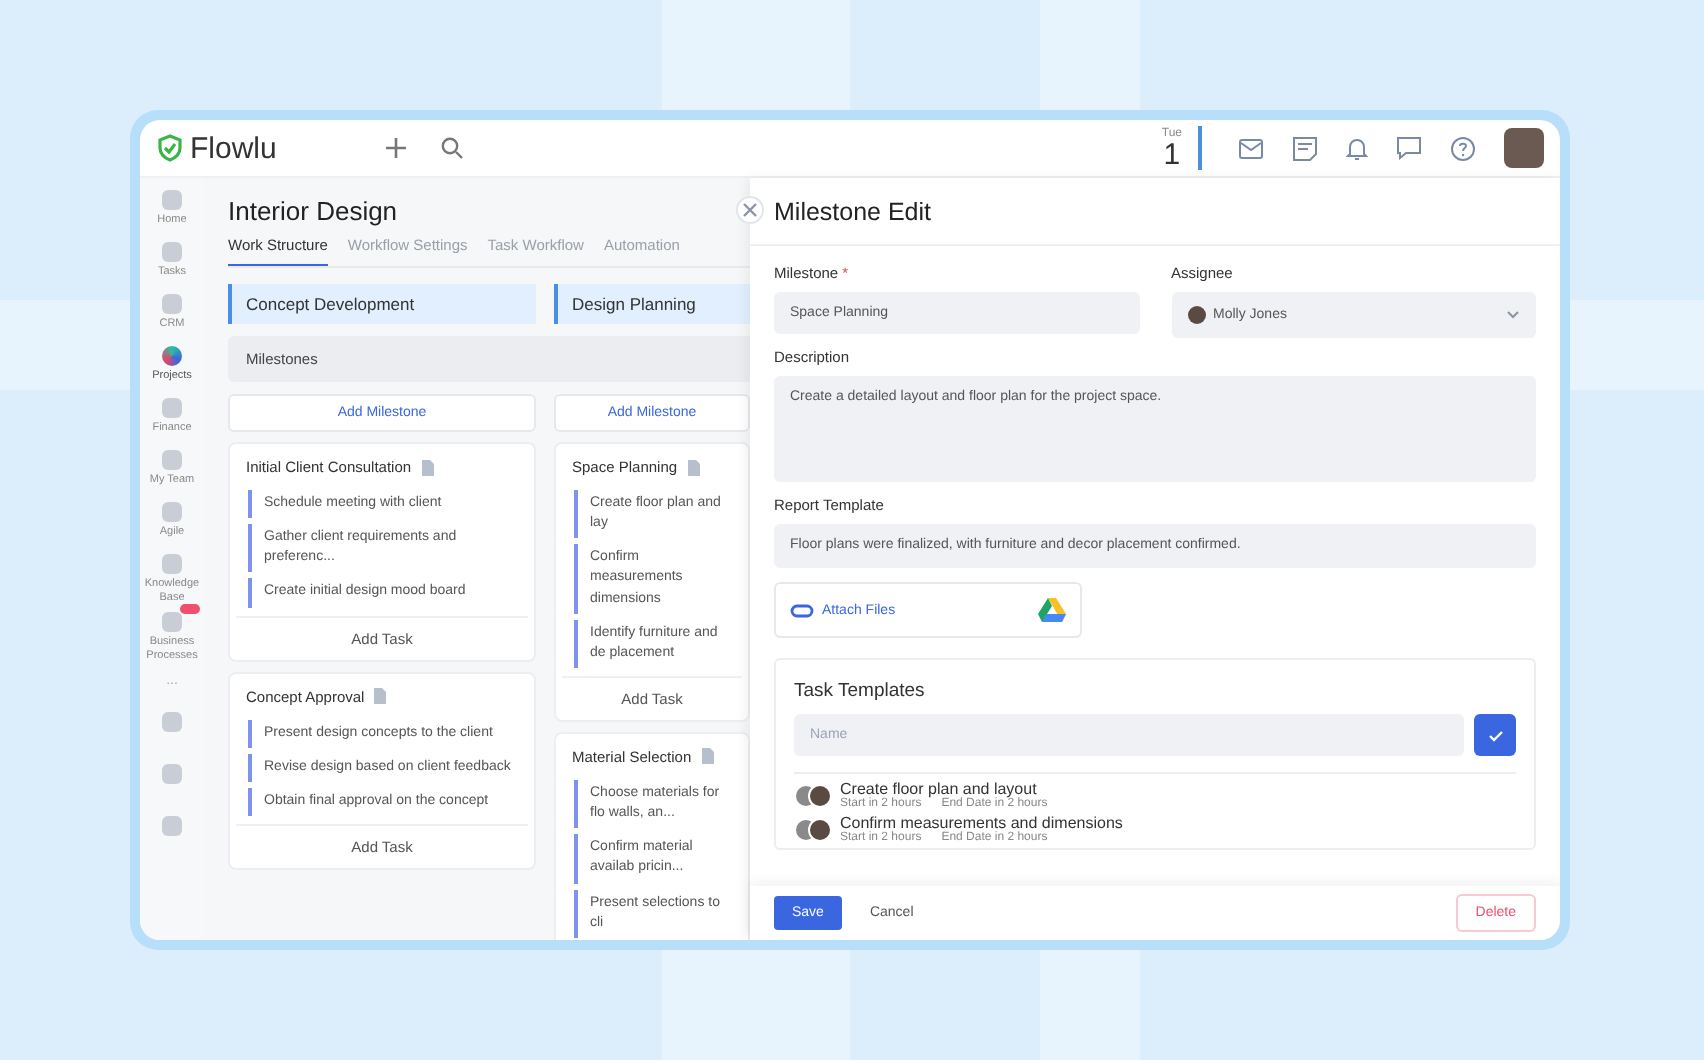 The width and height of the screenshot is (1704, 1060). What do you see at coordinates (1513, 315) in the screenshot?
I see `chevron-down-icon` at bounding box center [1513, 315].